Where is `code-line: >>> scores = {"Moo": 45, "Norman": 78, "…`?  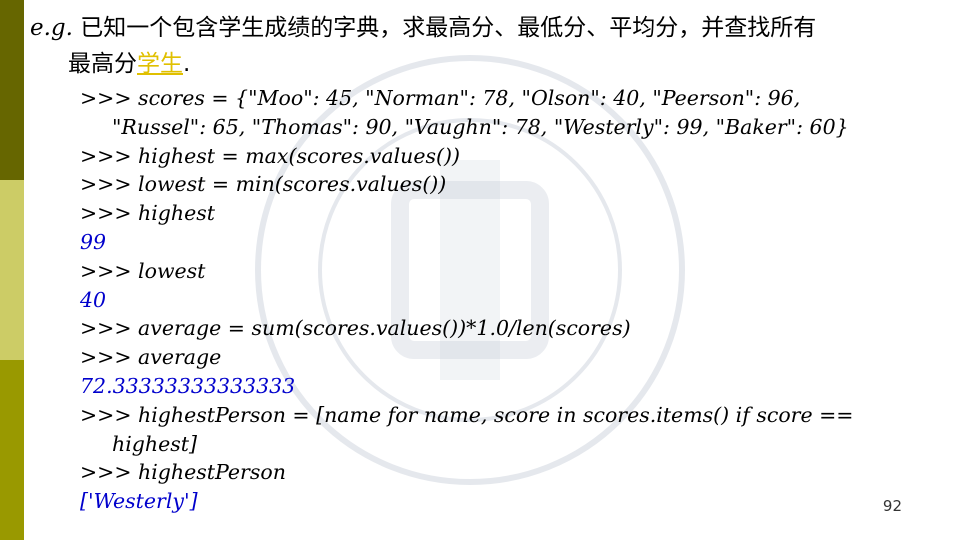 code-line: >>> scores = {"Moo": 45, "Norman": 78, "… is located at coordinates (440, 98).